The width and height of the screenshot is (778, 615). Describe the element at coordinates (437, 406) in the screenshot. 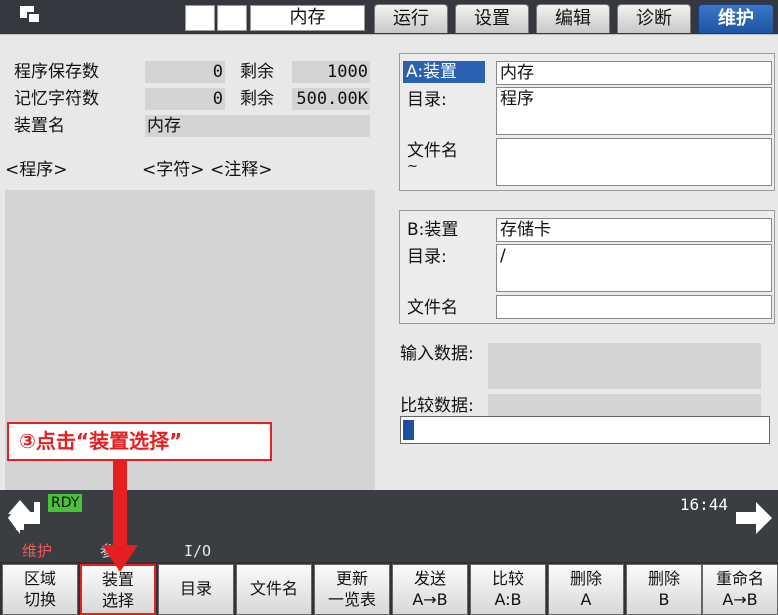

I see `compare-data-label: 比较数据:` at that location.